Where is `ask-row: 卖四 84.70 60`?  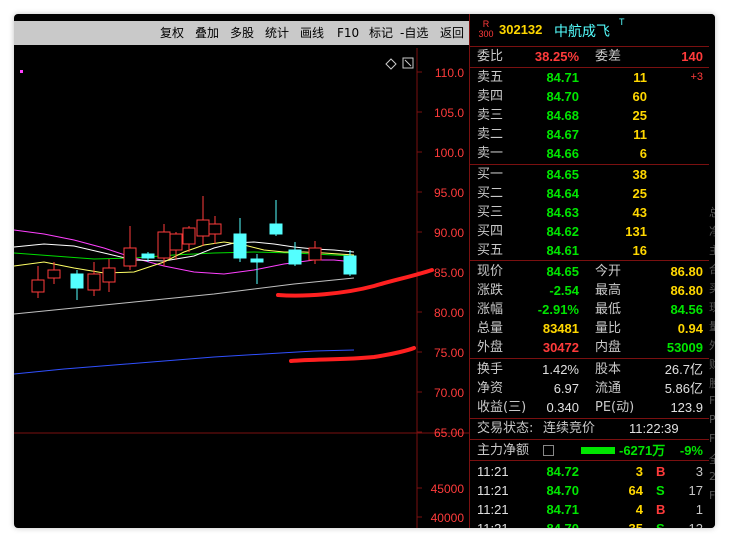
ask-row: 卖四 84.70 60 is located at coordinates (590, 96).